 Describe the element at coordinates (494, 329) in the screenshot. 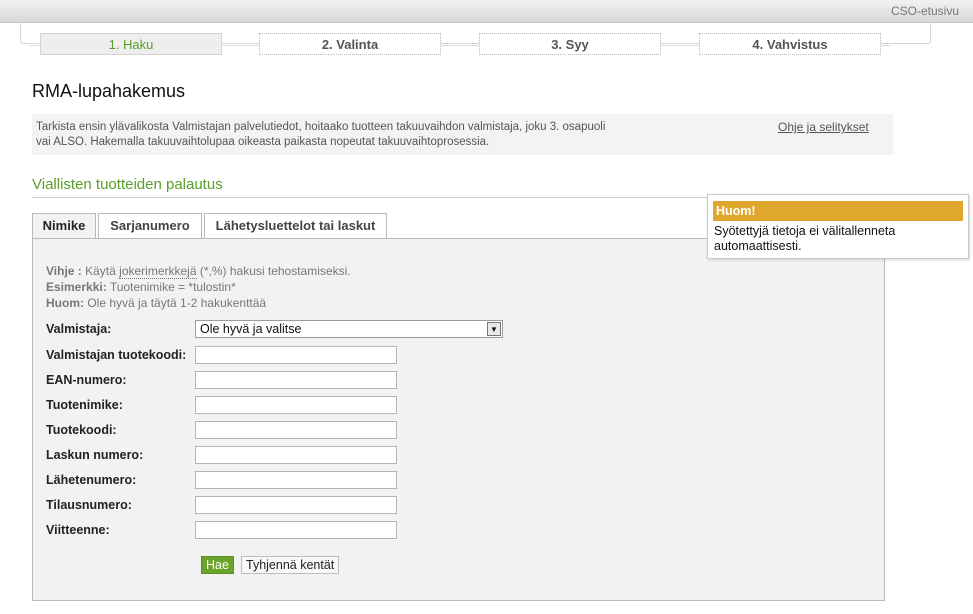

I see `dropdown-arrow-icon: ▼` at that location.